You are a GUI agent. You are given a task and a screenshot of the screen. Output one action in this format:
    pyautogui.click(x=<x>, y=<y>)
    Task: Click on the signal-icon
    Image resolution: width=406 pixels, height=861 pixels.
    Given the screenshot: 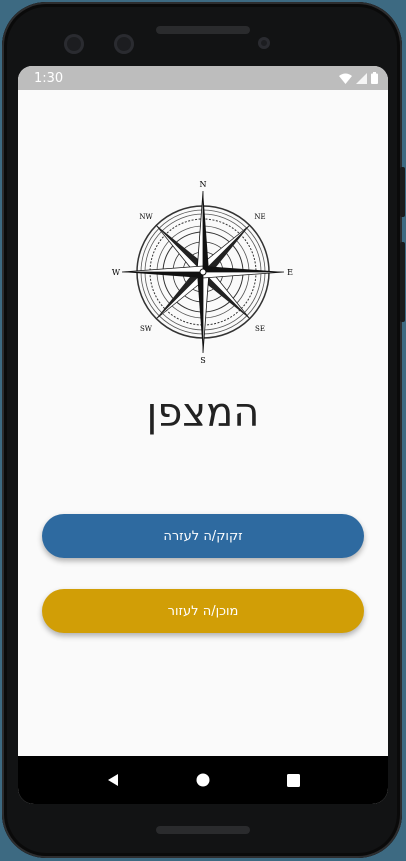 What is the action you would take?
    pyautogui.click(x=361, y=78)
    